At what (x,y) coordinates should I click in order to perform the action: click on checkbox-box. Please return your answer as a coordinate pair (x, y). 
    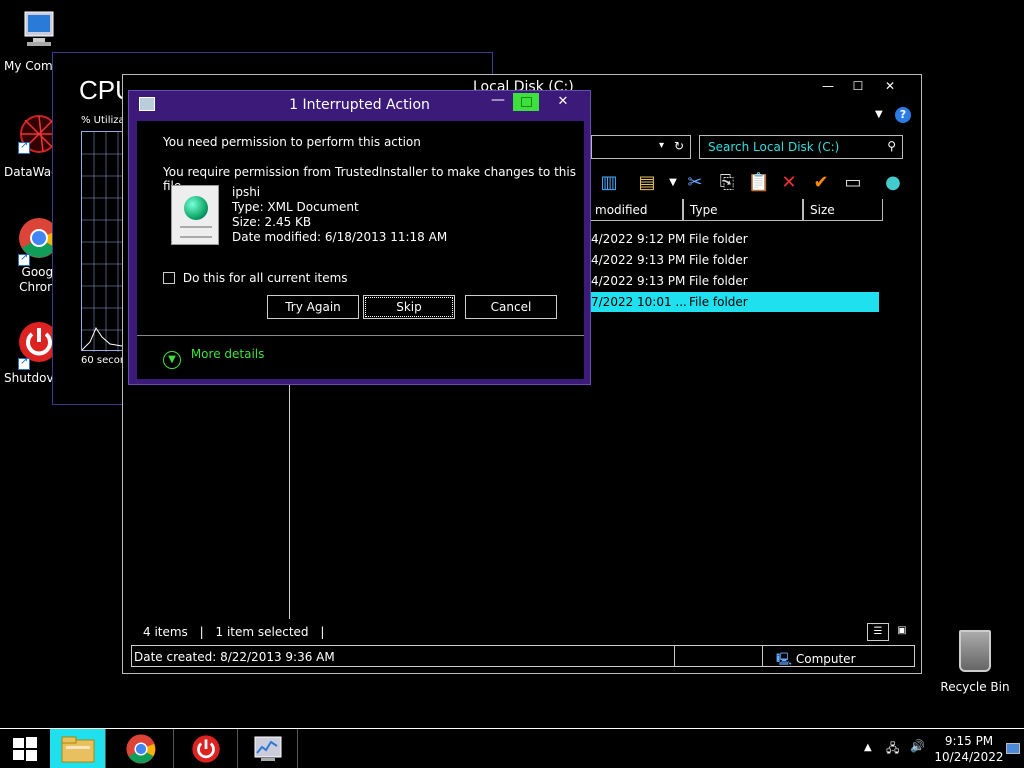
    Looking at the image, I should click on (169, 278).